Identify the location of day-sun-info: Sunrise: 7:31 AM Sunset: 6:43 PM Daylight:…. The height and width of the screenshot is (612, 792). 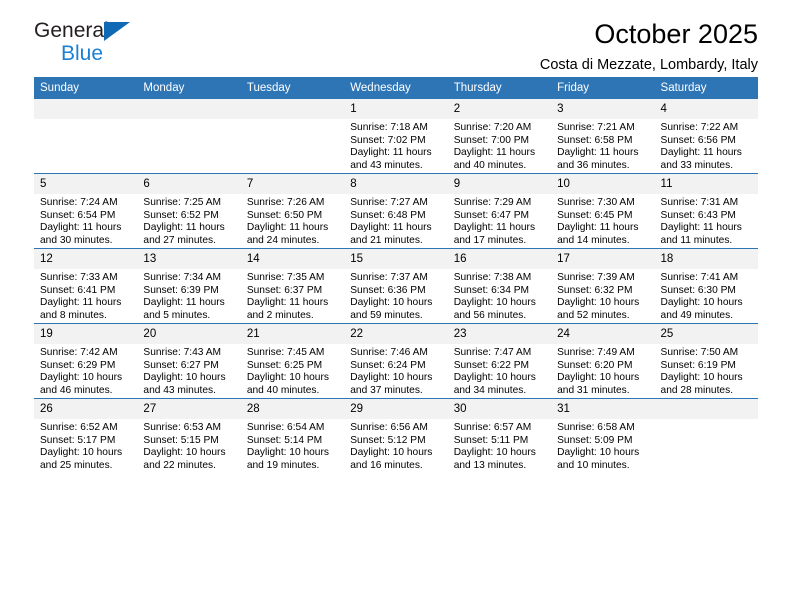
(706, 220).